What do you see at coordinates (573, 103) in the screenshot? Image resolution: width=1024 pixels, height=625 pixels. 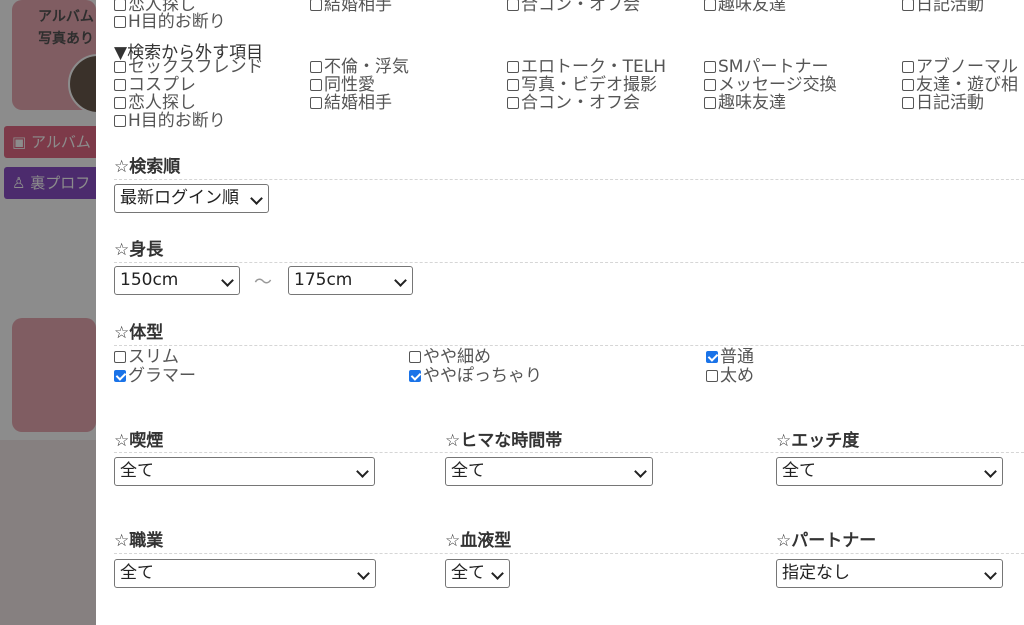 I see `exclude-item: 合コン・オフ会` at bounding box center [573, 103].